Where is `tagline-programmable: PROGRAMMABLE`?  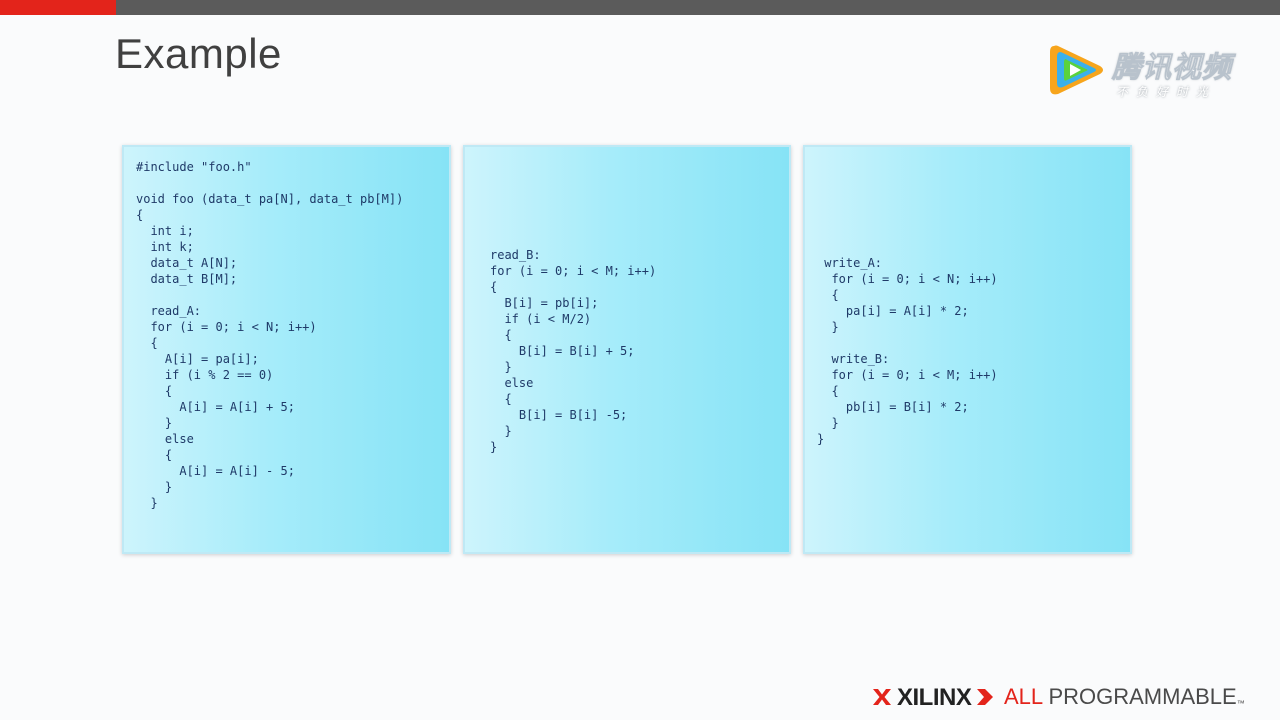
tagline-programmable: PROGRAMMABLE is located at coordinates (1142, 696).